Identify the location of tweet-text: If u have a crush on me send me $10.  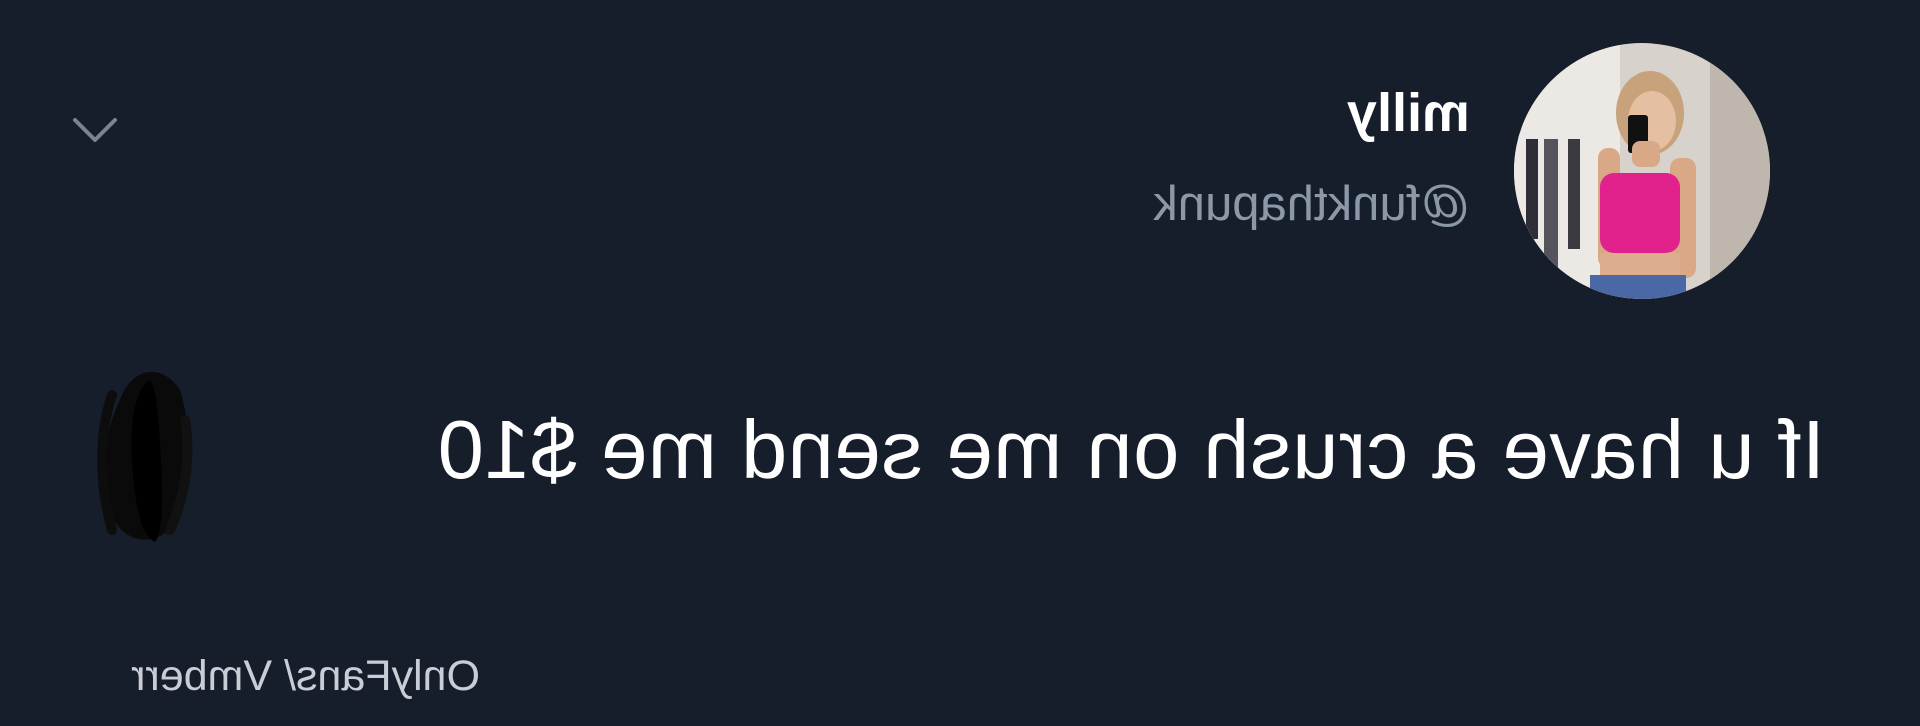
(1131, 449).